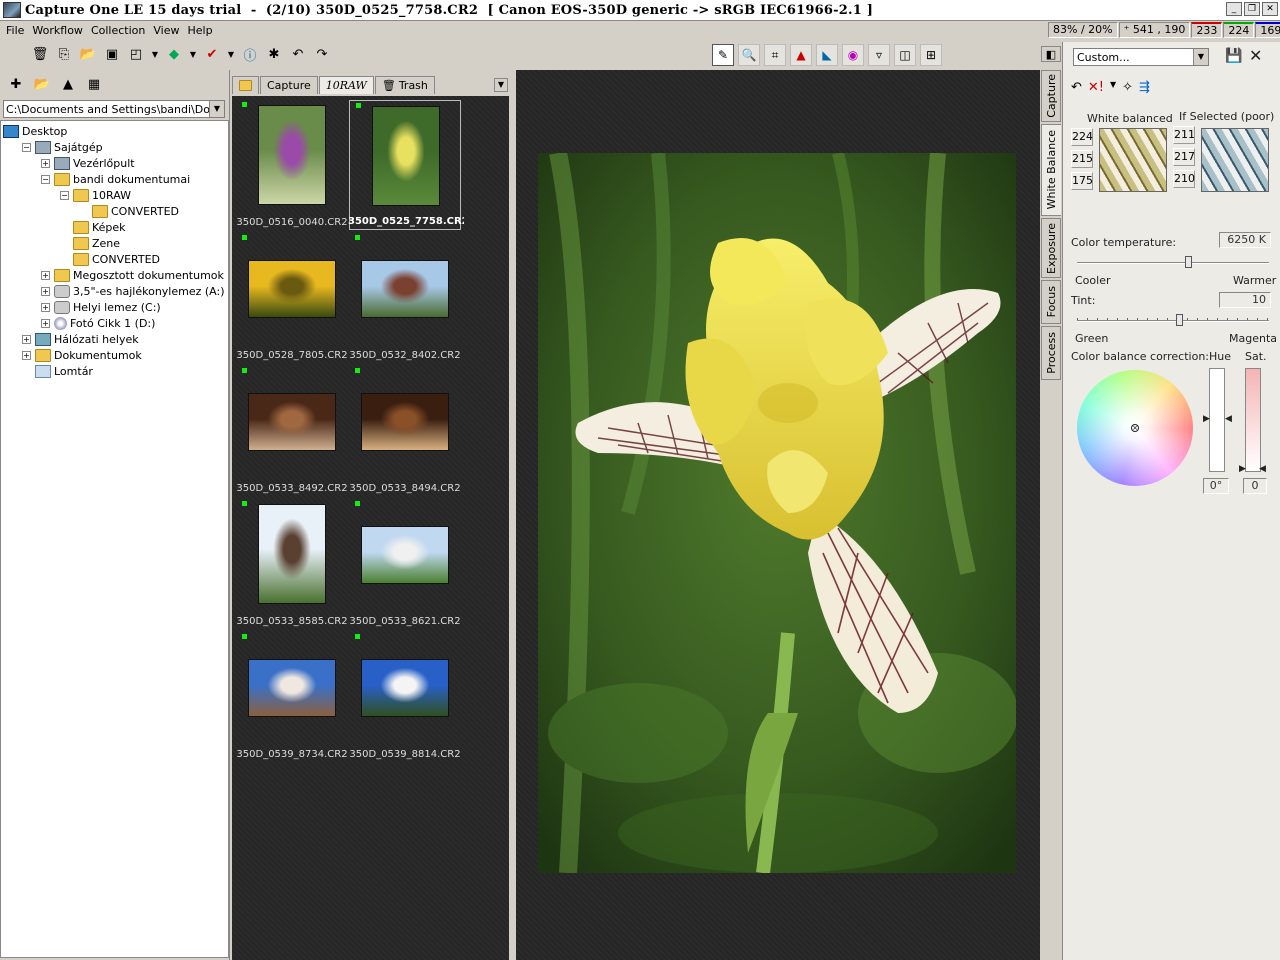  What do you see at coordinates (1051, 248) in the screenshot?
I see `tab-exposure: Exposure` at bounding box center [1051, 248].